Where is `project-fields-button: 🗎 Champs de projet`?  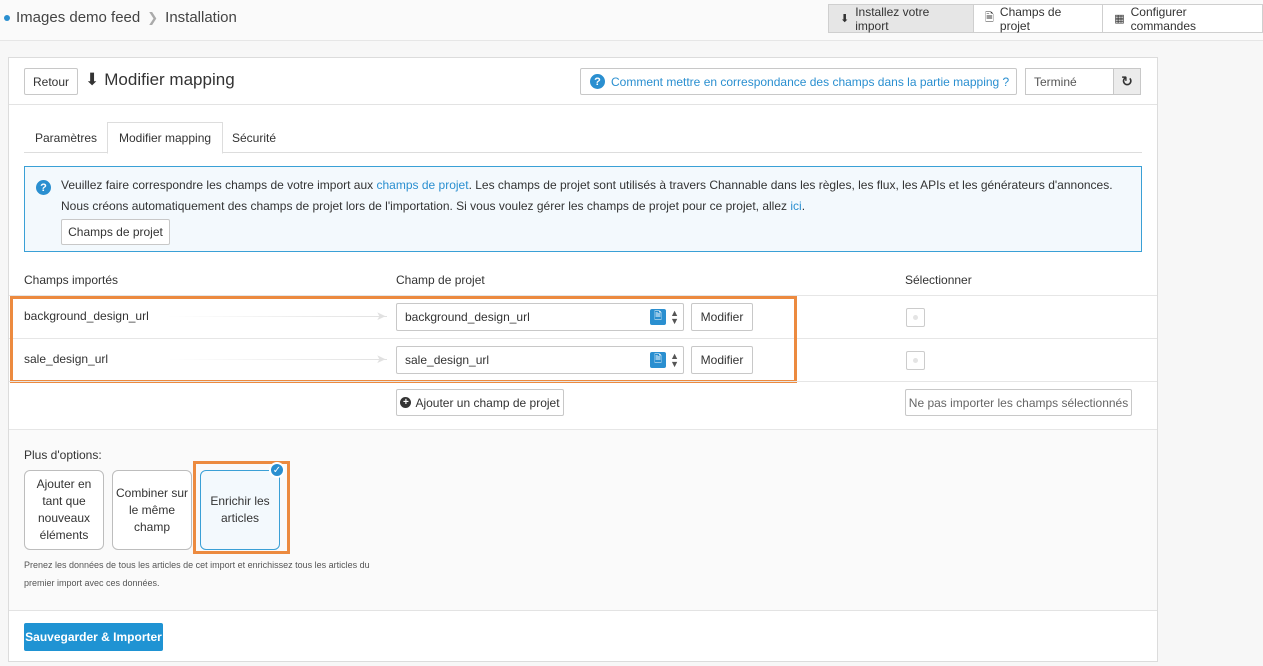
project-fields-button: 🗎 Champs de projet is located at coordinates (1038, 18).